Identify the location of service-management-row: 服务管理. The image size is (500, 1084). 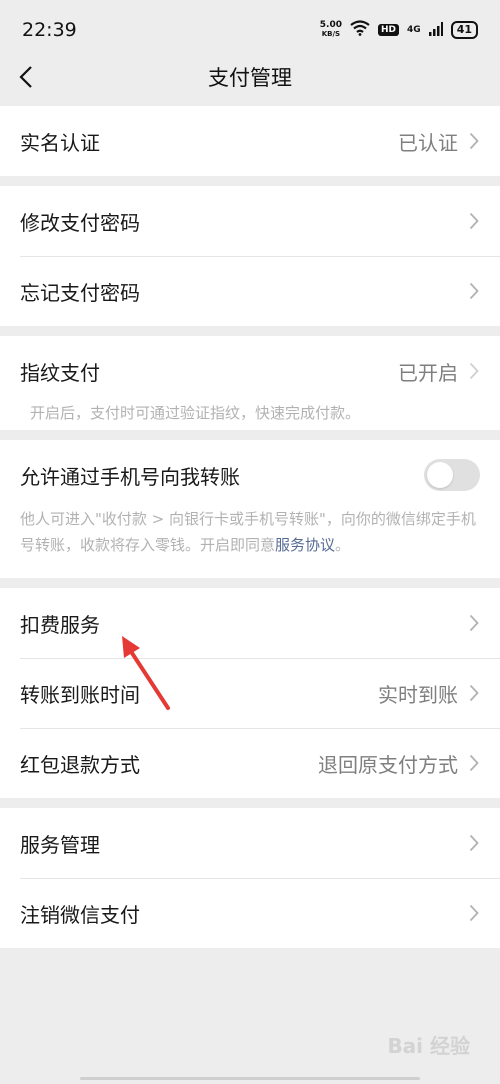
(250, 843).